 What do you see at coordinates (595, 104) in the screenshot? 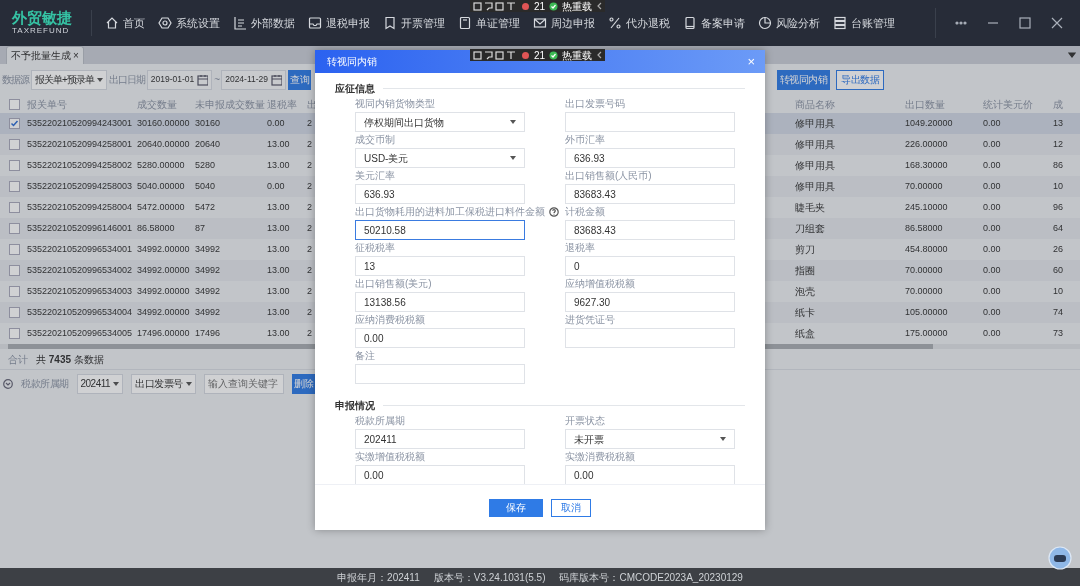
I see `field-label: 出口发票号码` at bounding box center [595, 104].